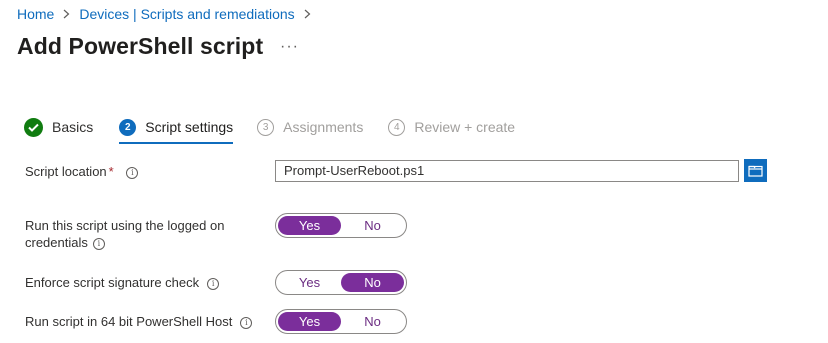 Image resolution: width=828 pixels, height=343 pixels. I want to click on signature-check-no: No, so click(372, 282).